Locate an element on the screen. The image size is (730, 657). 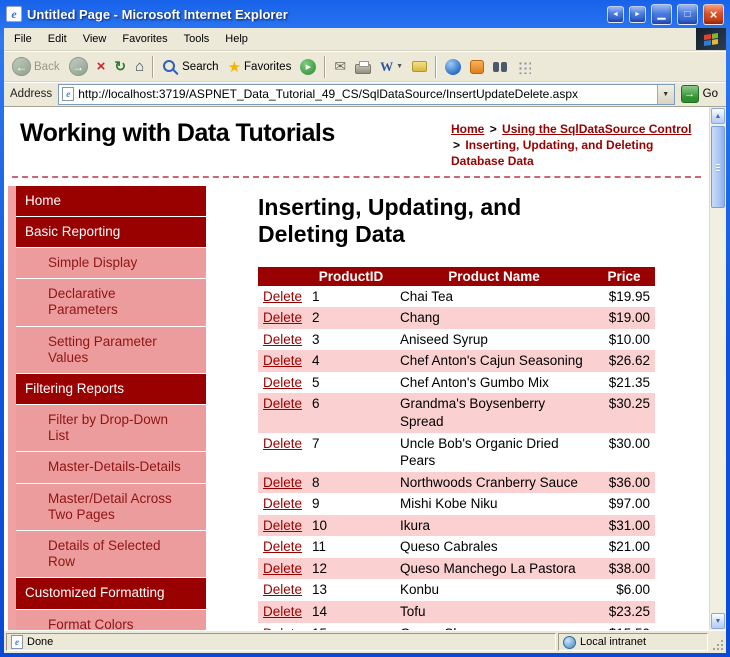
price-cell: $97.00 is located at coordinates (629, 504).